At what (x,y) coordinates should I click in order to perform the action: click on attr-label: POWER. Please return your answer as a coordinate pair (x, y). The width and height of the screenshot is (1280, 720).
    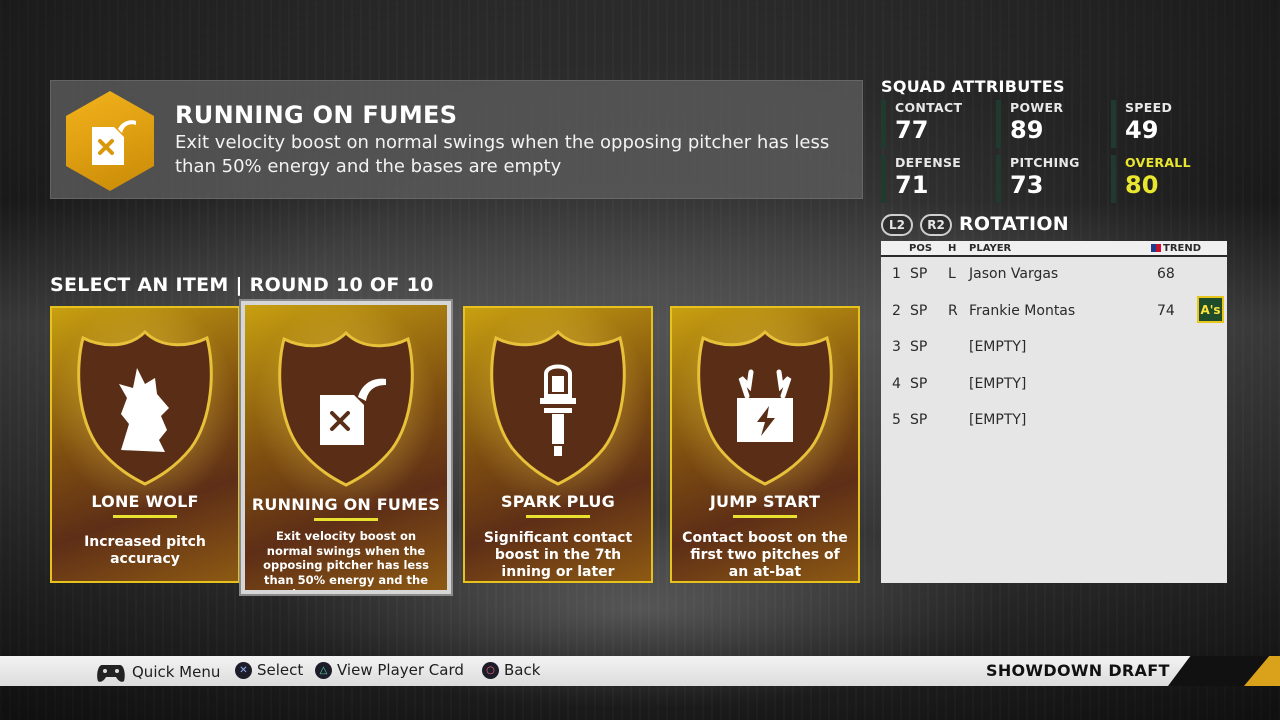
    Looking at the image, I should click on (1037, 107).